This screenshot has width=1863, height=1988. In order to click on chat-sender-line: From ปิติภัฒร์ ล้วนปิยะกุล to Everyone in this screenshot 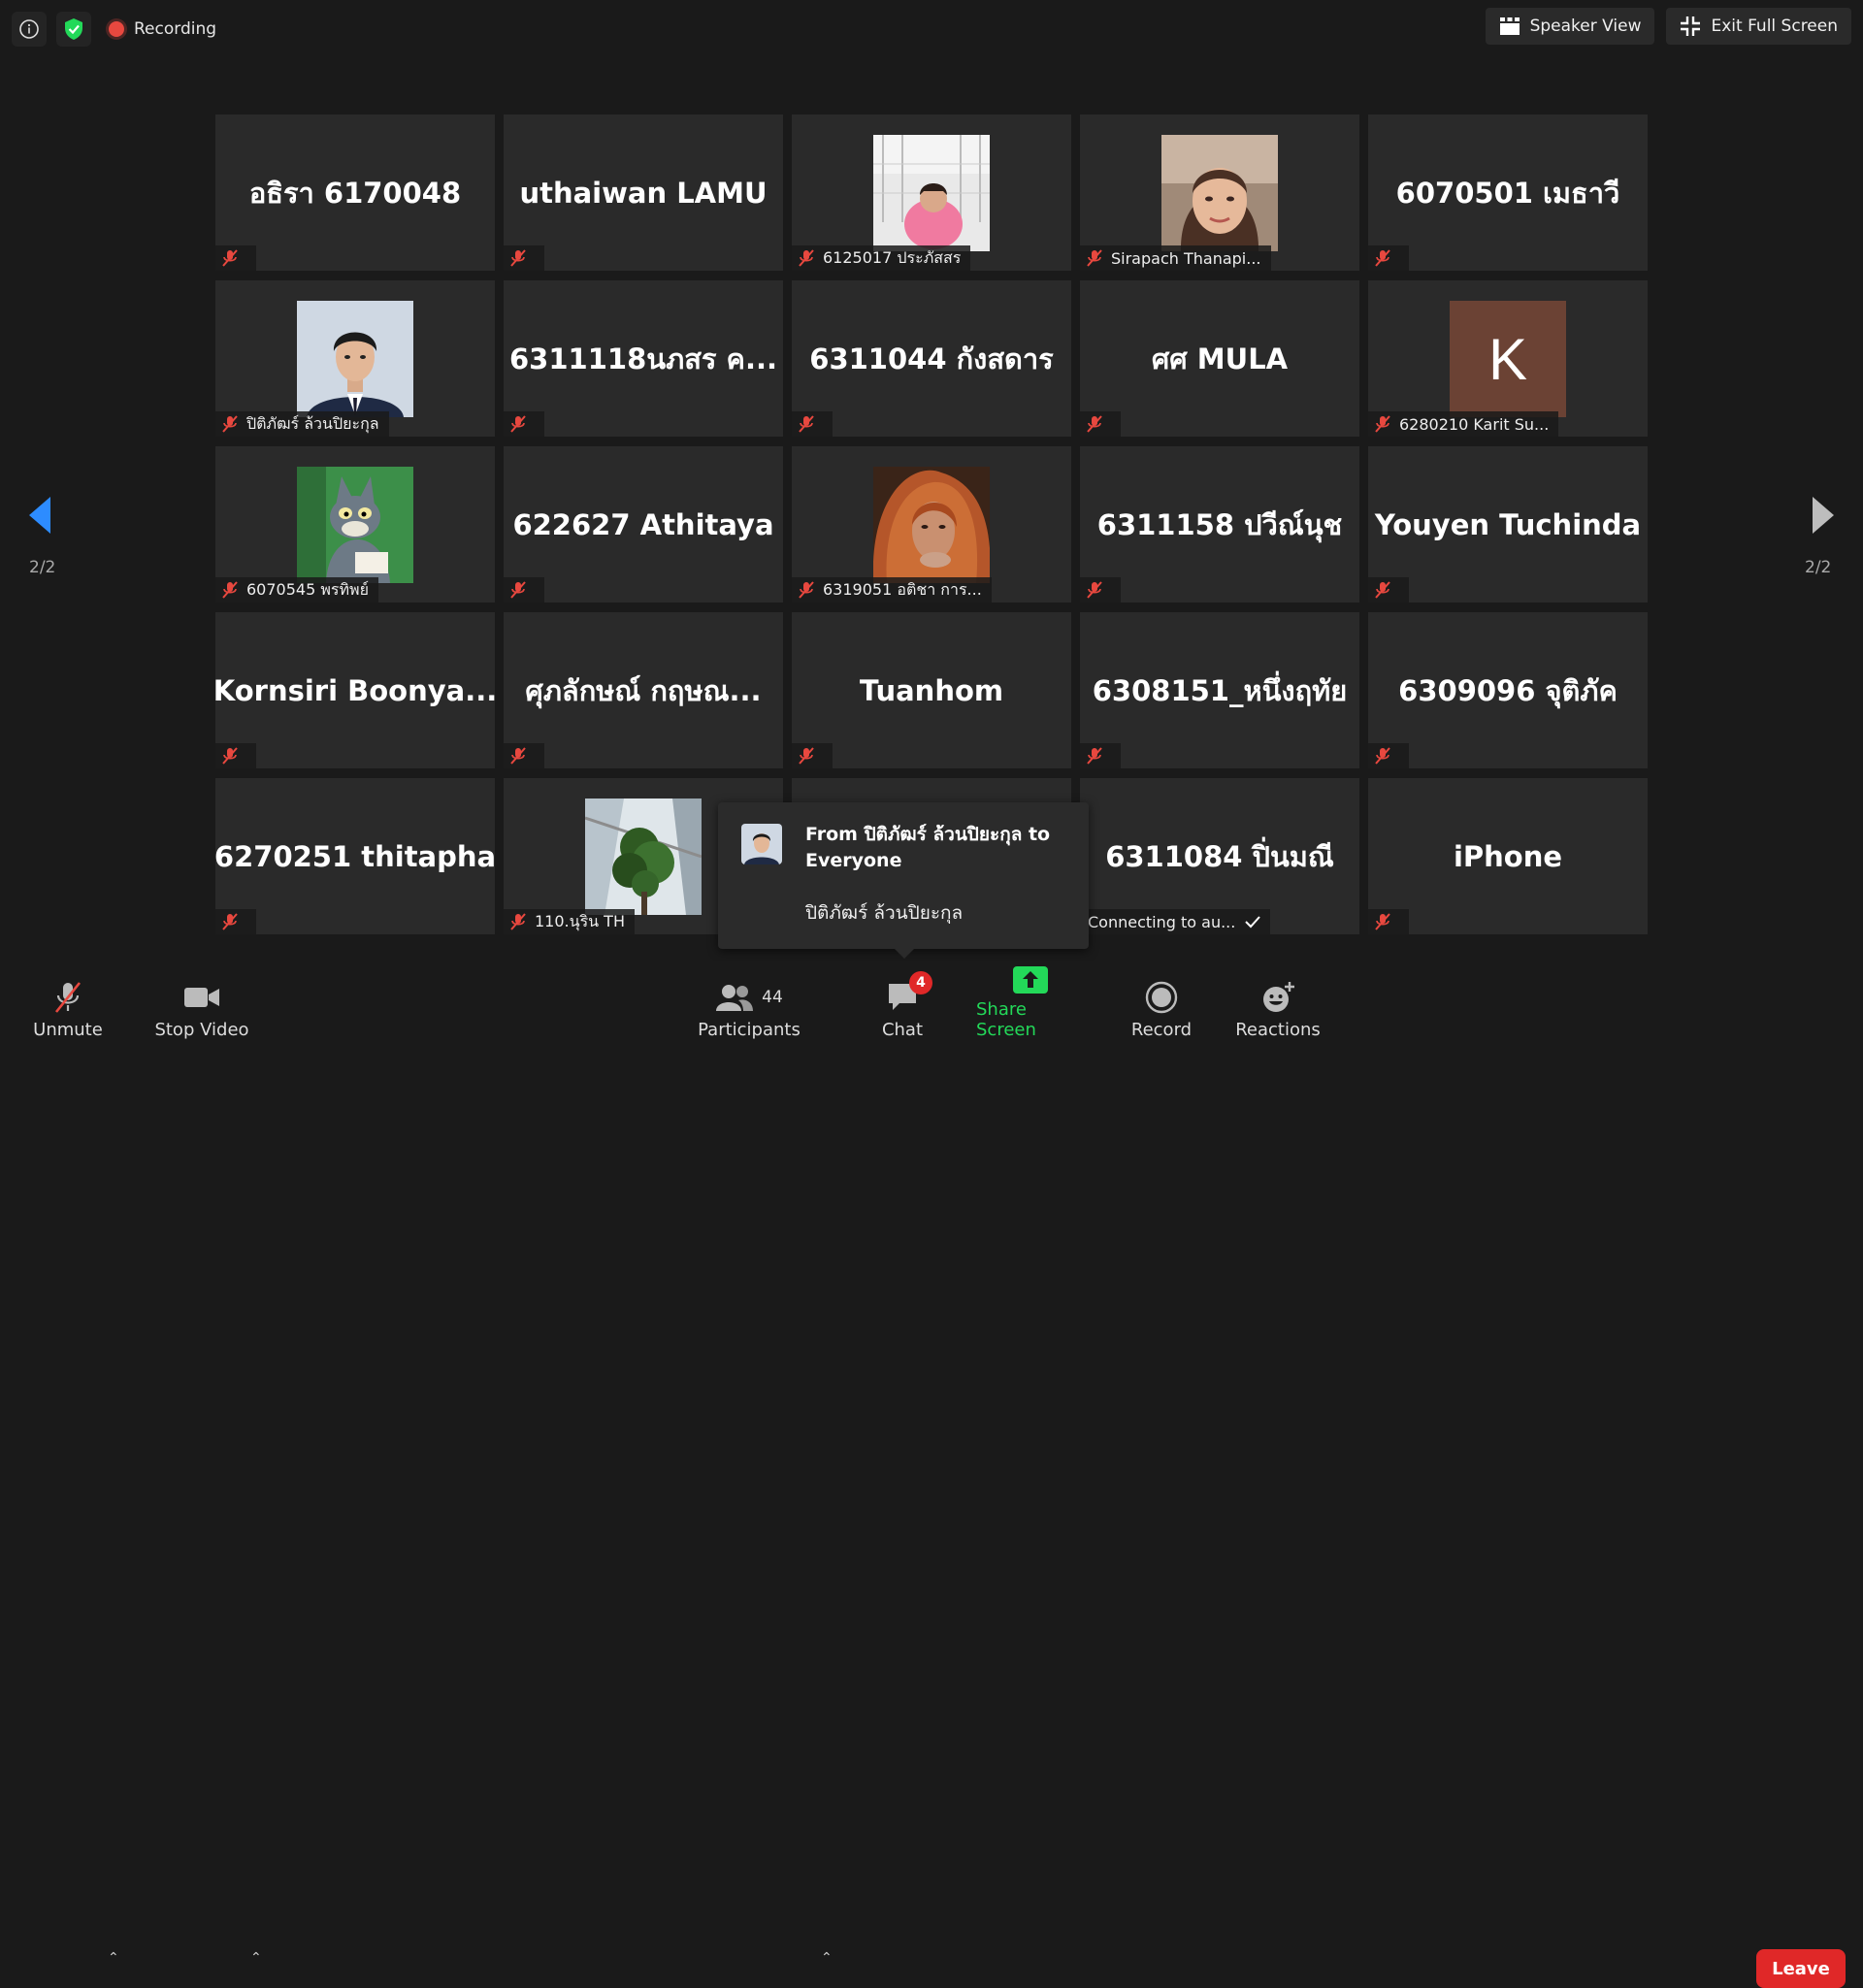, I will do `click(928, 847)`.